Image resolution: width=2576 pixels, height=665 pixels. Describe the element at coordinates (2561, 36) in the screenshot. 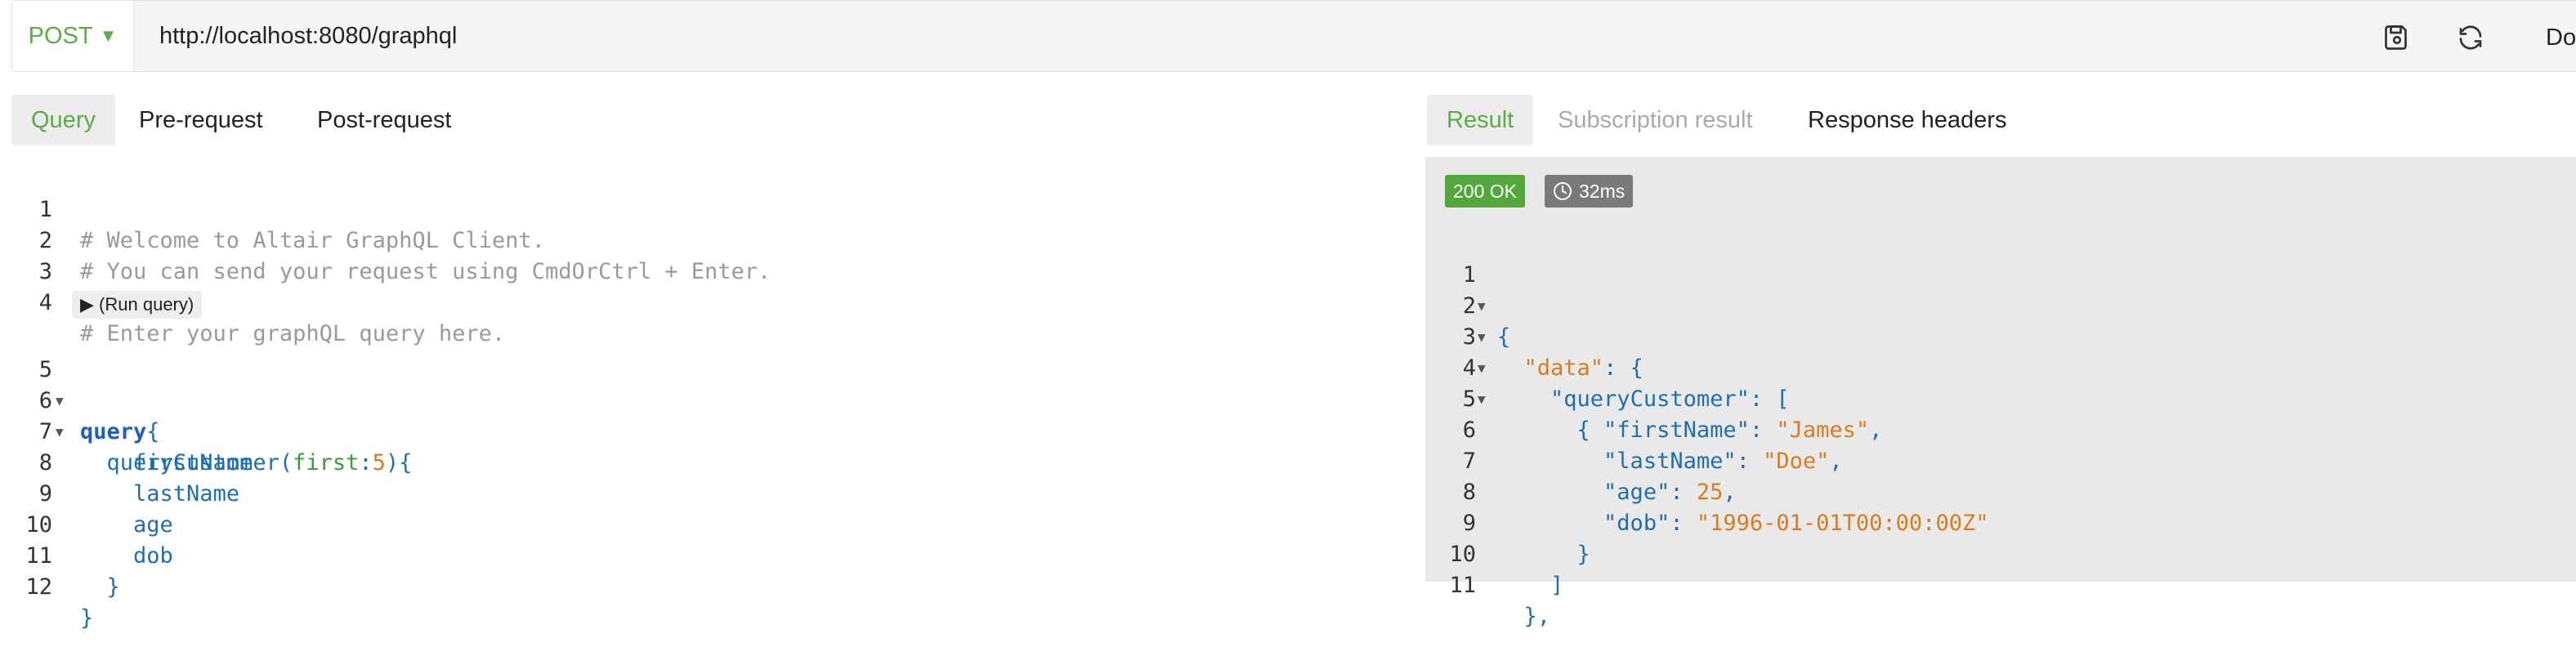

I see `docs-button: Doc` at that location.